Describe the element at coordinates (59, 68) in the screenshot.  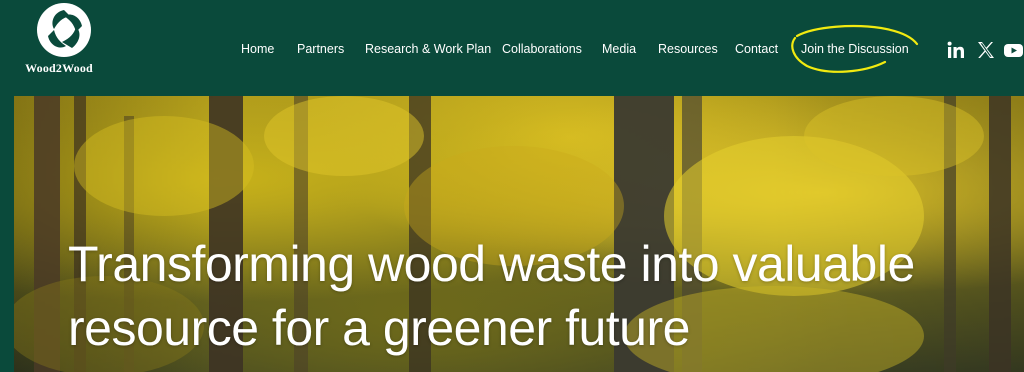
I see `brand-name: Wood2Wood` at that location.